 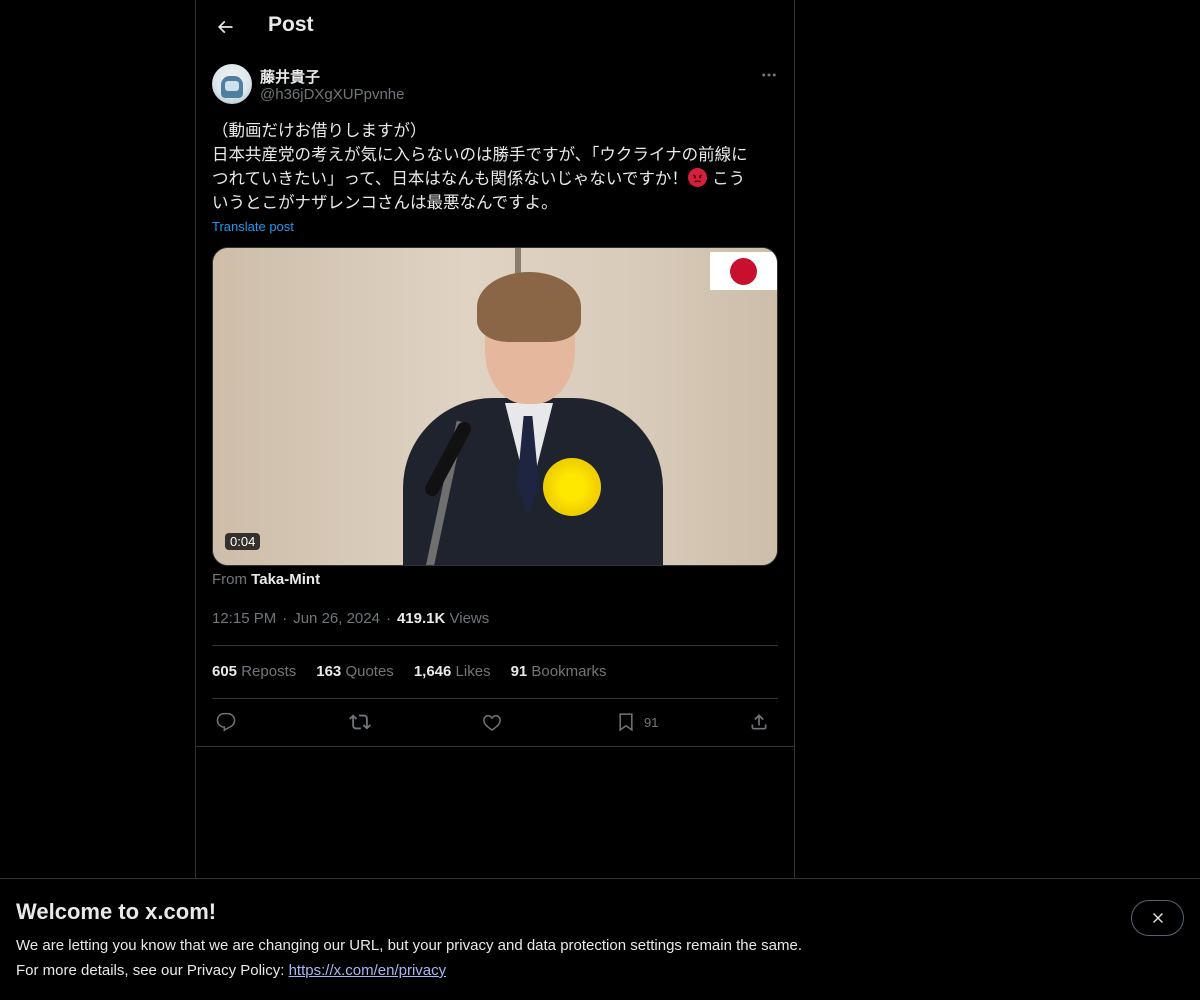 What do you see at coordinates (432, 671) in the screenshot?
I see `likes-count: 1,646` at bounding box center [432, 671].